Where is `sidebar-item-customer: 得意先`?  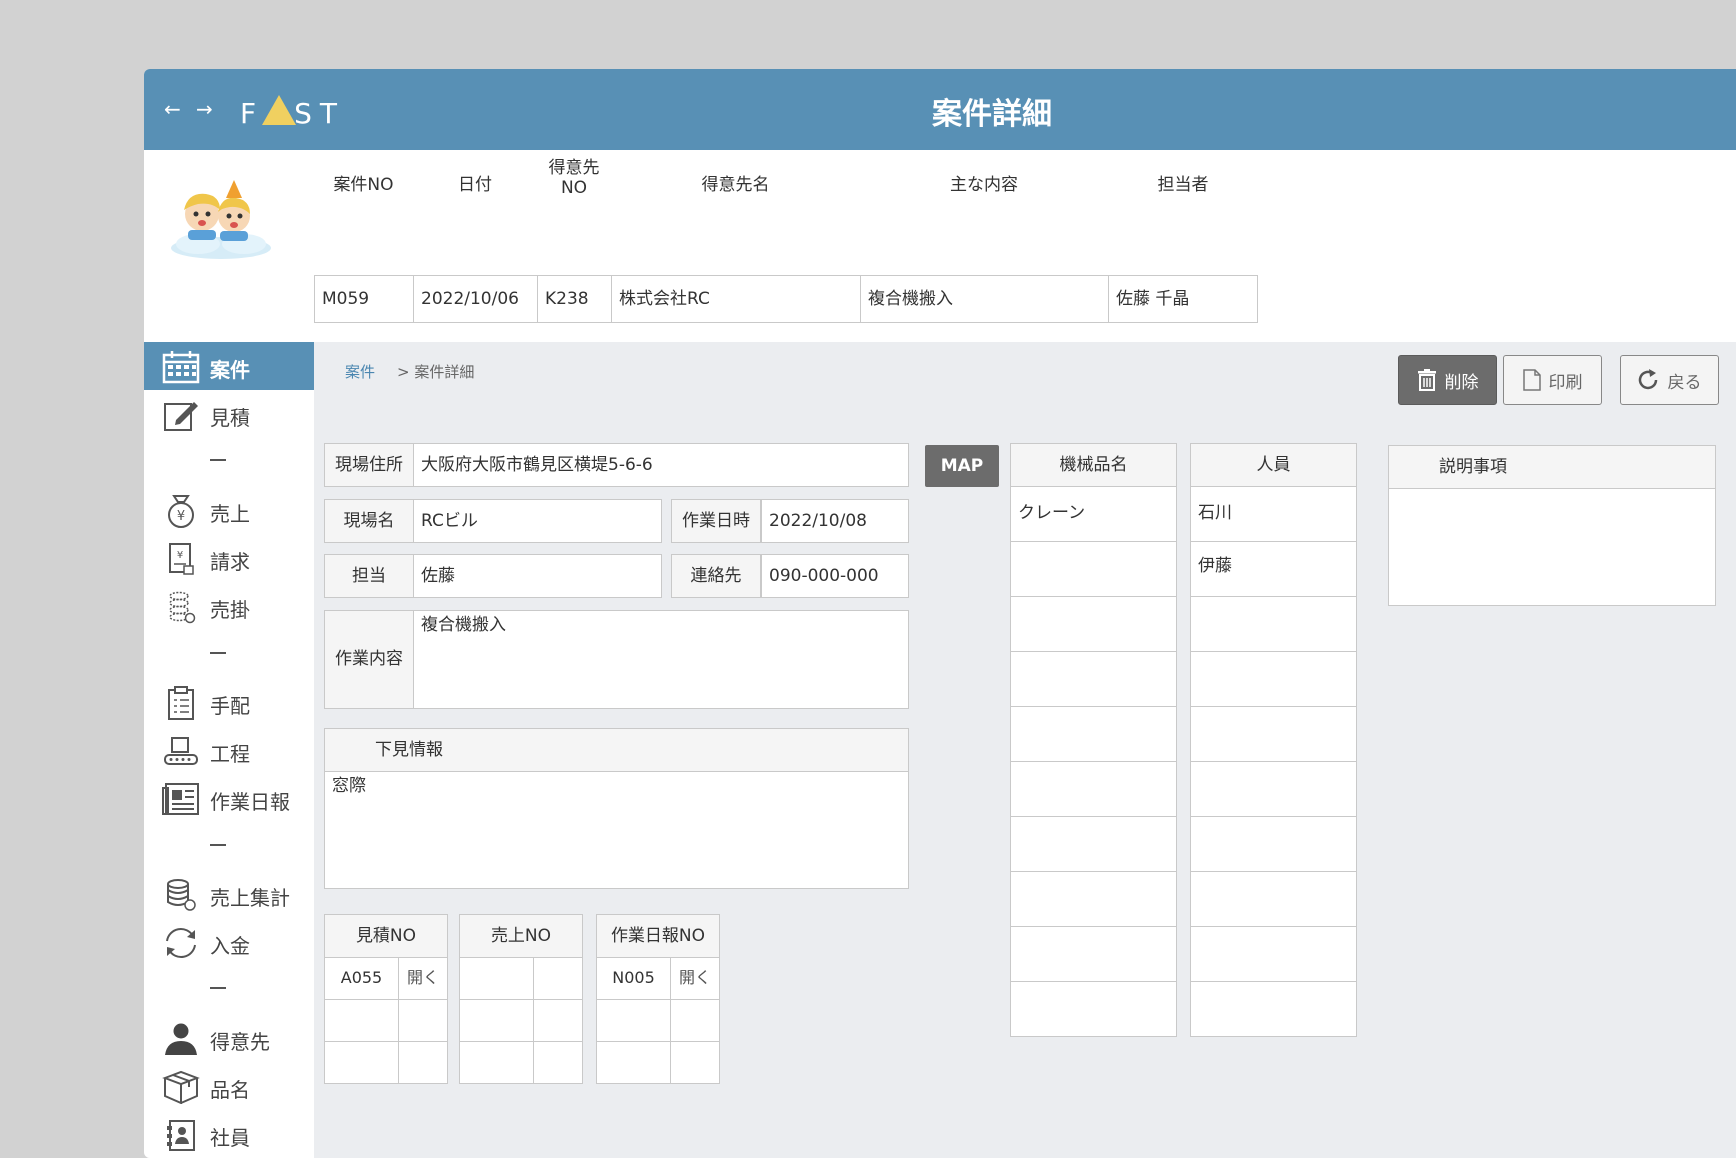
sidebar-item-customer: 得意先 is located at coordinates (229, 1038).